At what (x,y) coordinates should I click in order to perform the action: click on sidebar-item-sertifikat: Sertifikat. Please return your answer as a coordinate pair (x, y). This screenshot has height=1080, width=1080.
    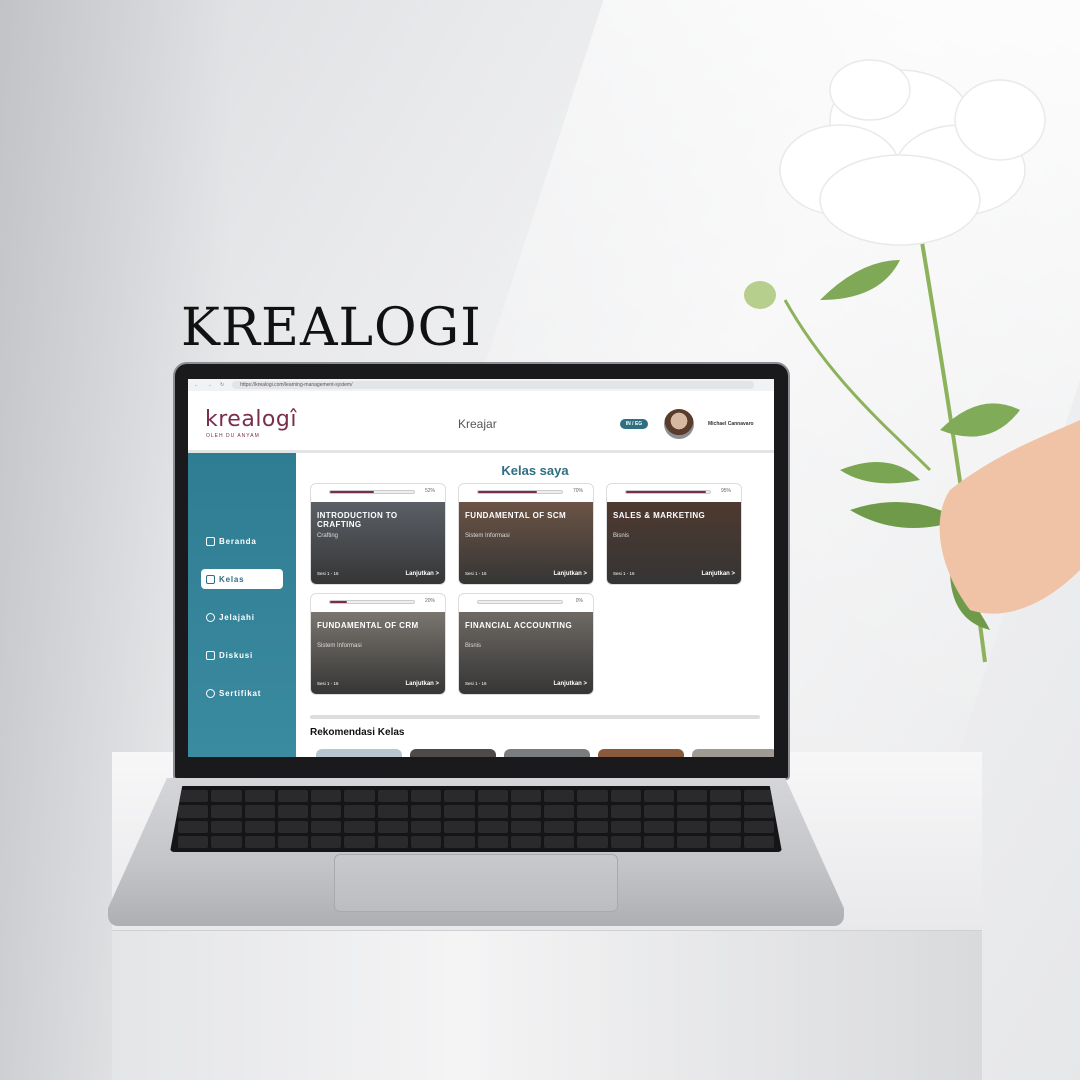
    Looking at the image, I should click on (242, 693).